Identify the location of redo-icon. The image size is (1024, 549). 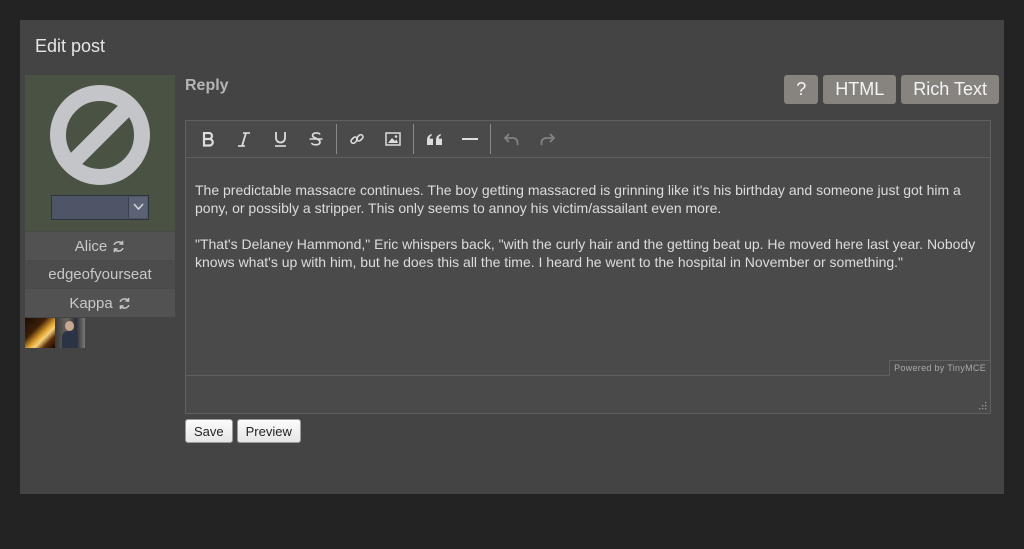
(547, 139).